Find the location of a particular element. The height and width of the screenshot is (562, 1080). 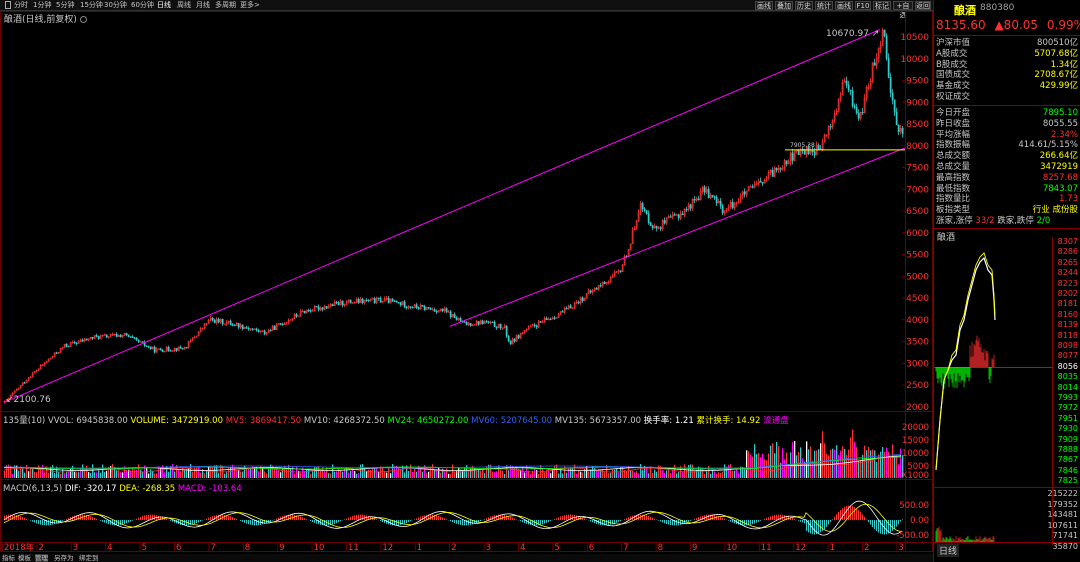

x-tick-label: 8 is located at coordinates (660, 548).